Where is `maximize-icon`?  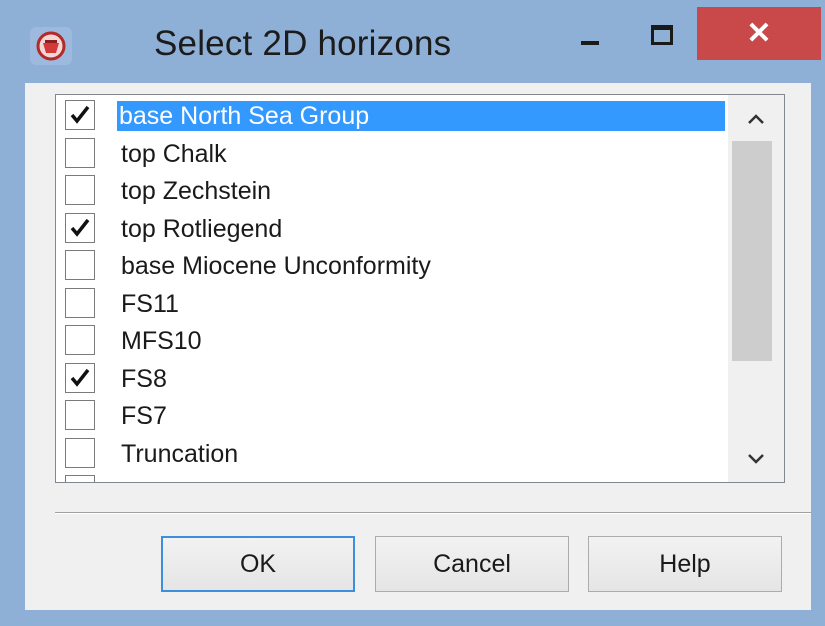
maximize-icon is located at coordinates (662, 35).